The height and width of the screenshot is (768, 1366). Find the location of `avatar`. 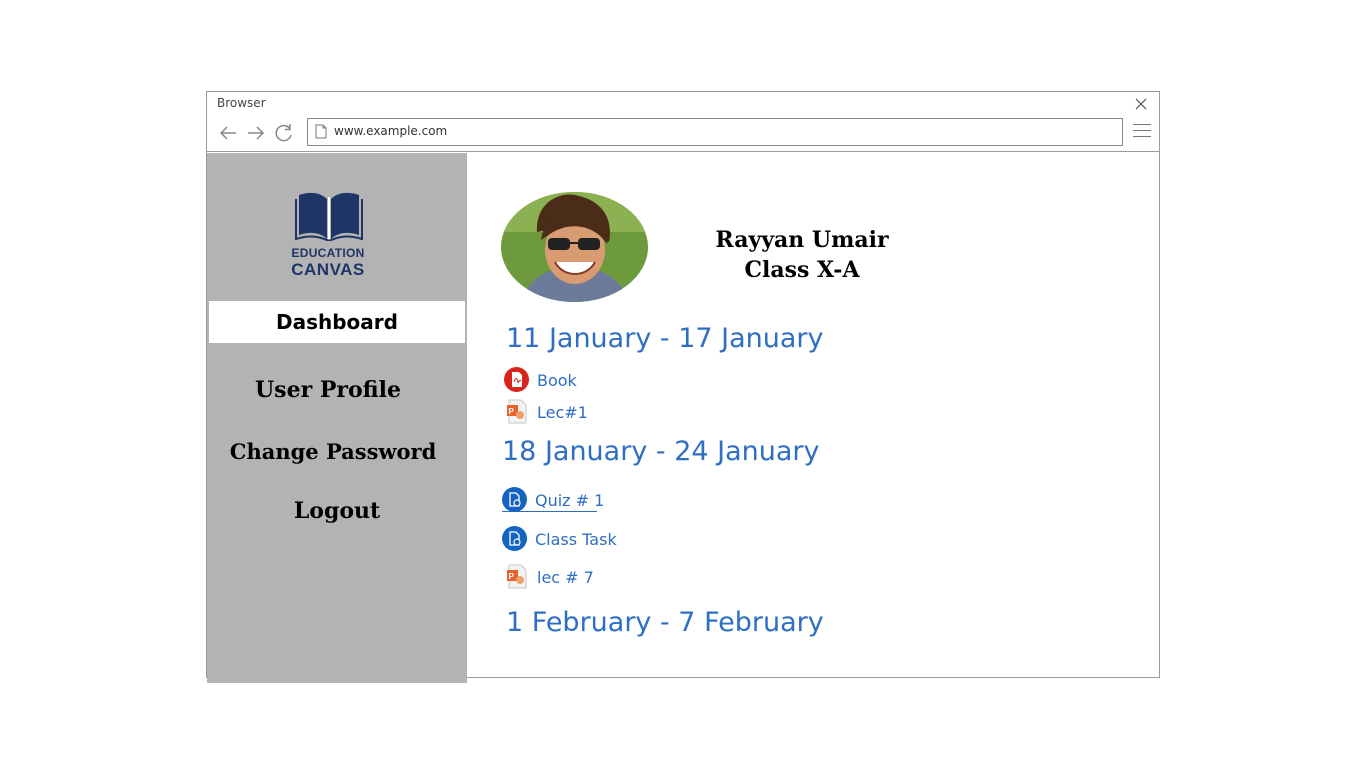

avatar is located at coordinates (574, 247).